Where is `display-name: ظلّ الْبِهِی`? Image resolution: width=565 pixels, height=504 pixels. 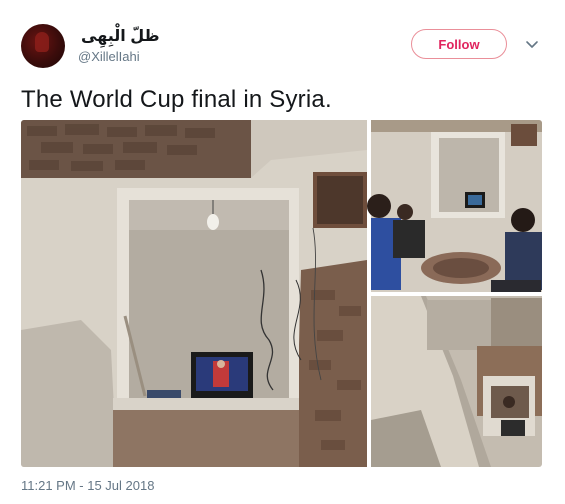 display-name: ظلّ الْبِهِی is located at coordinates (120, 36).